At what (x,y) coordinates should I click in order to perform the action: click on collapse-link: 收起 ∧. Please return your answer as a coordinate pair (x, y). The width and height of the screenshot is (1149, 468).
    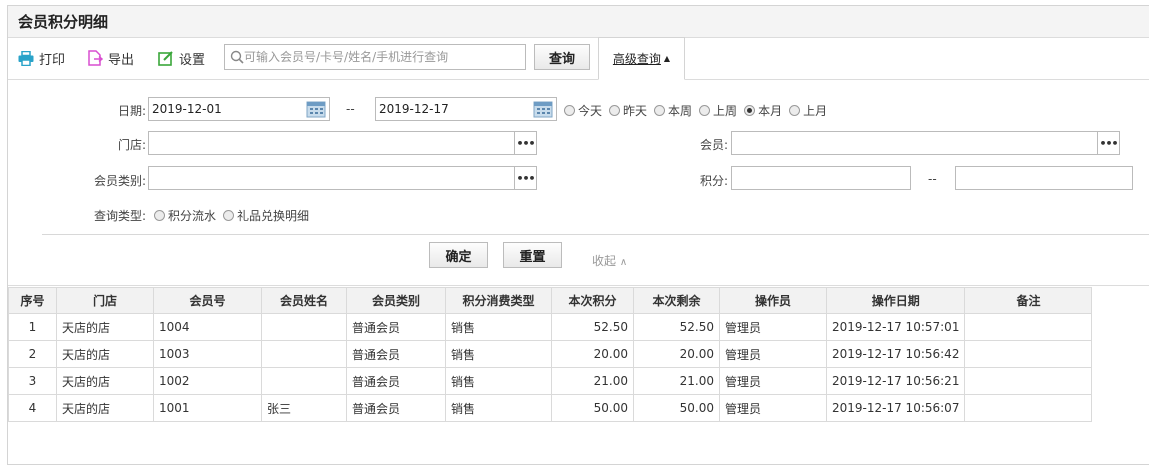
    Looking at the image, I should click on (609, 260).